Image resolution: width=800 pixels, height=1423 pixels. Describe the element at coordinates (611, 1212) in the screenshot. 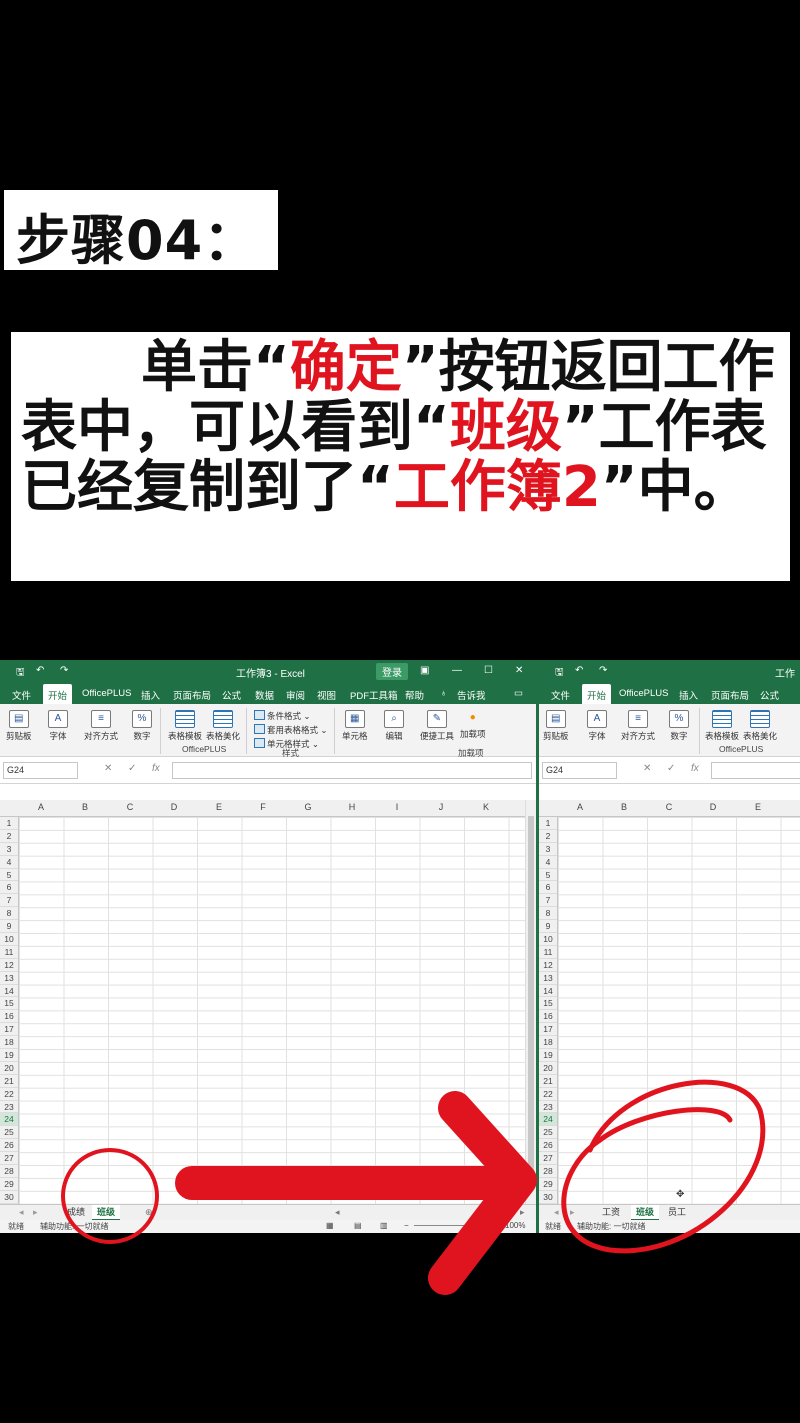

I see `tab-salary: 工资` at that location.